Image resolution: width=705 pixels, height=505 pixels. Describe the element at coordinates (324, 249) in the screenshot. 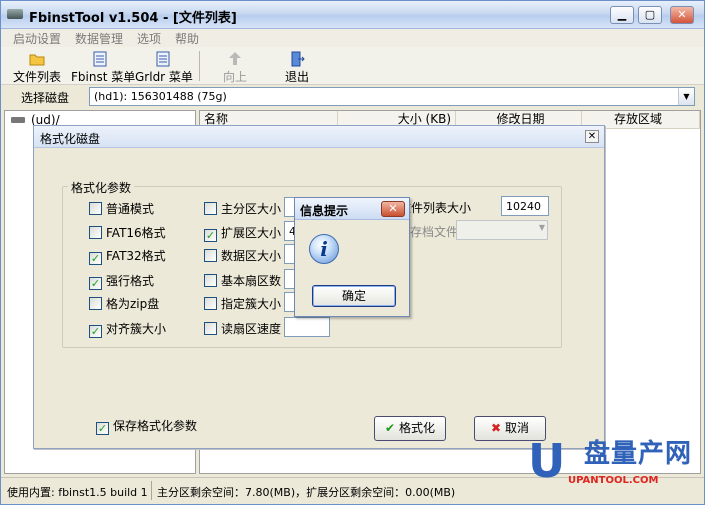

I see `info-icon: i` at that location.